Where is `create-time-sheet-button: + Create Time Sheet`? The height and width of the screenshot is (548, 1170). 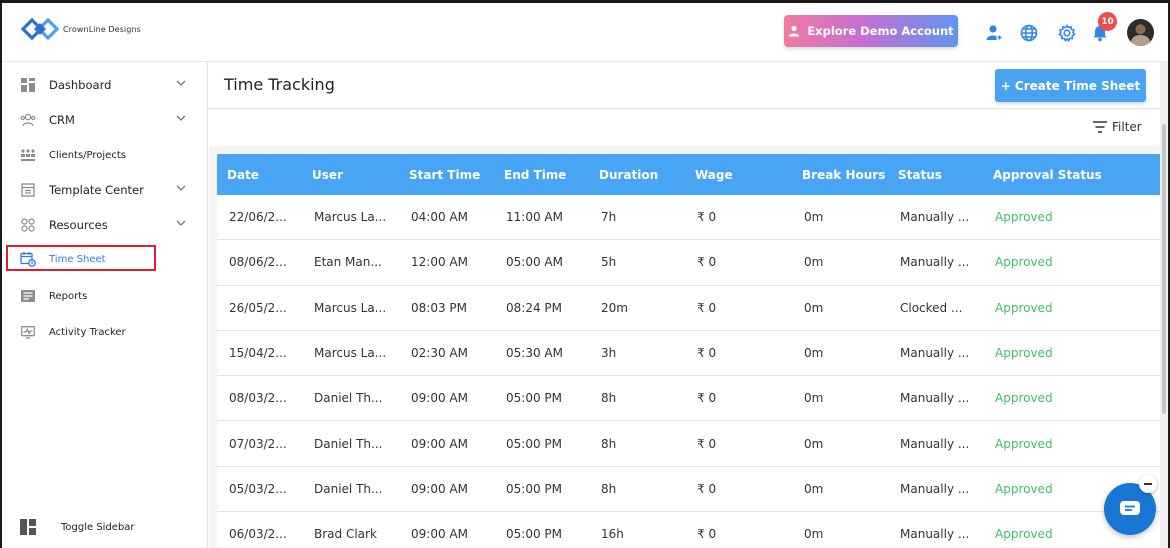 create-time-sheet-button: + Create Time Sheet is located at coordinates (1070, 85).